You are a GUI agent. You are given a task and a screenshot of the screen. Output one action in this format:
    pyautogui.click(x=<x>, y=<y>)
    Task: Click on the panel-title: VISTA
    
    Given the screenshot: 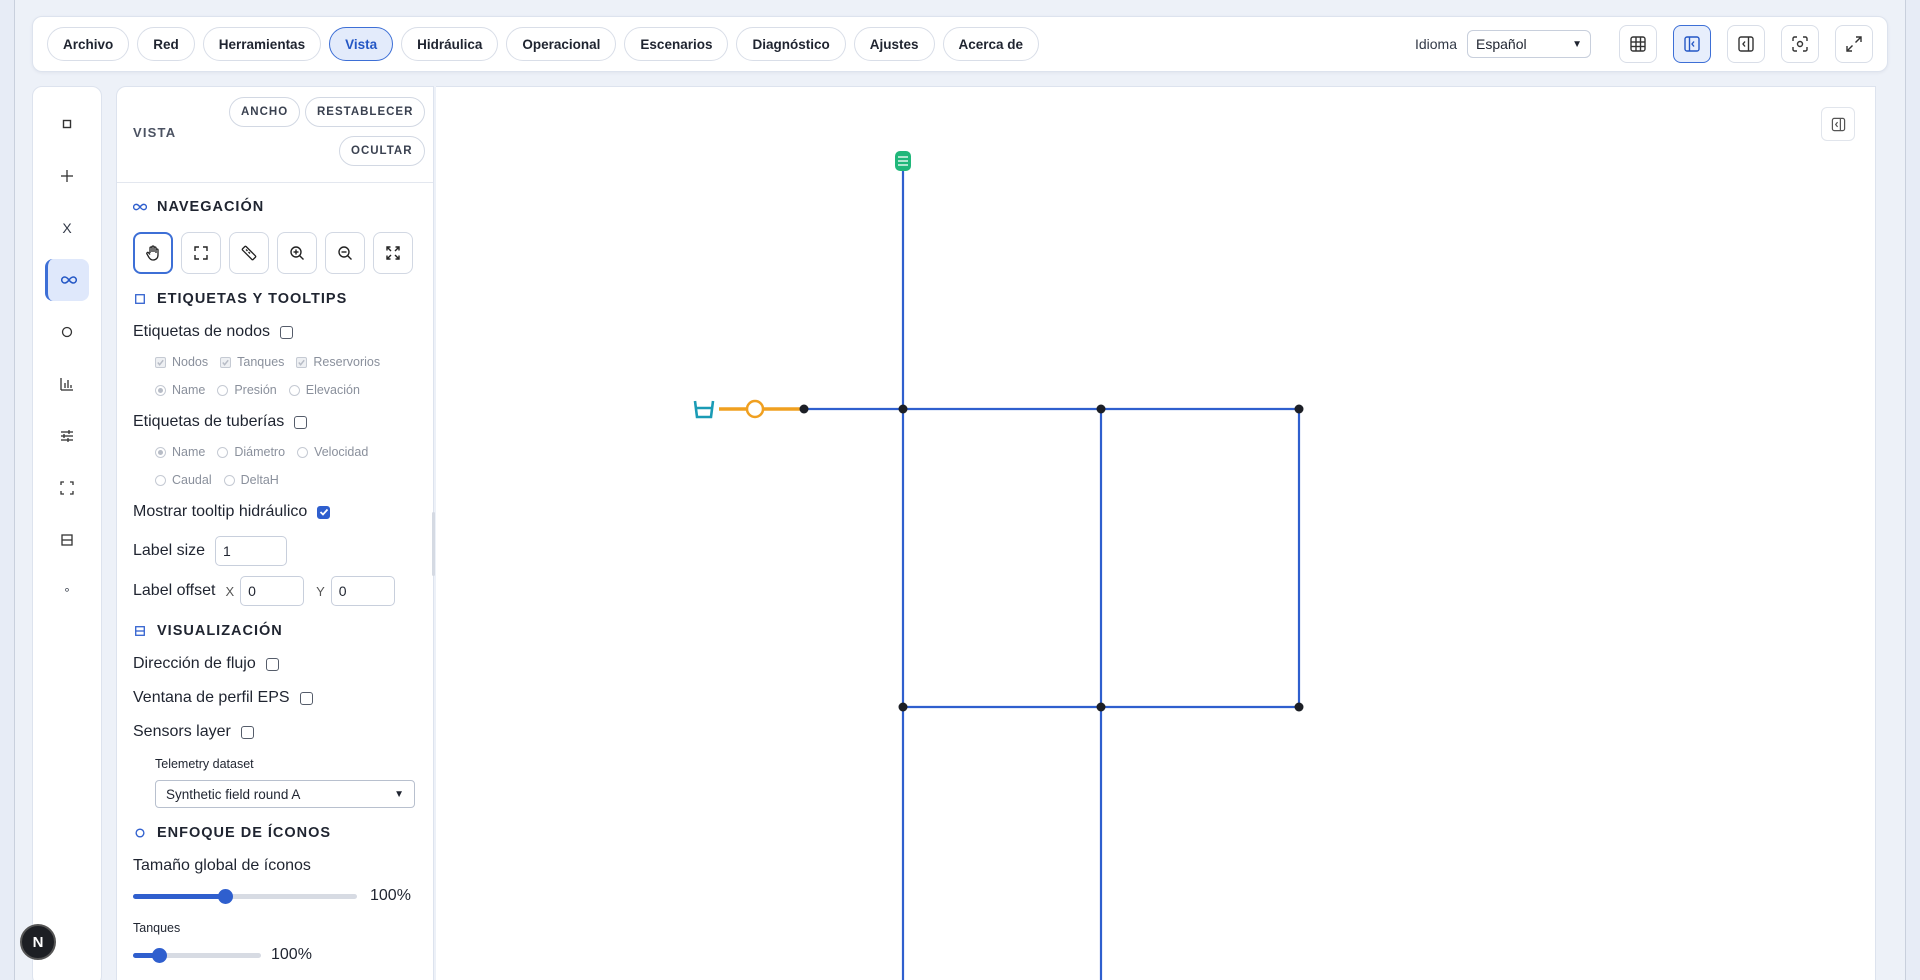 What is the action you would take?
    pyautogui.click(x=155, y=132)
    